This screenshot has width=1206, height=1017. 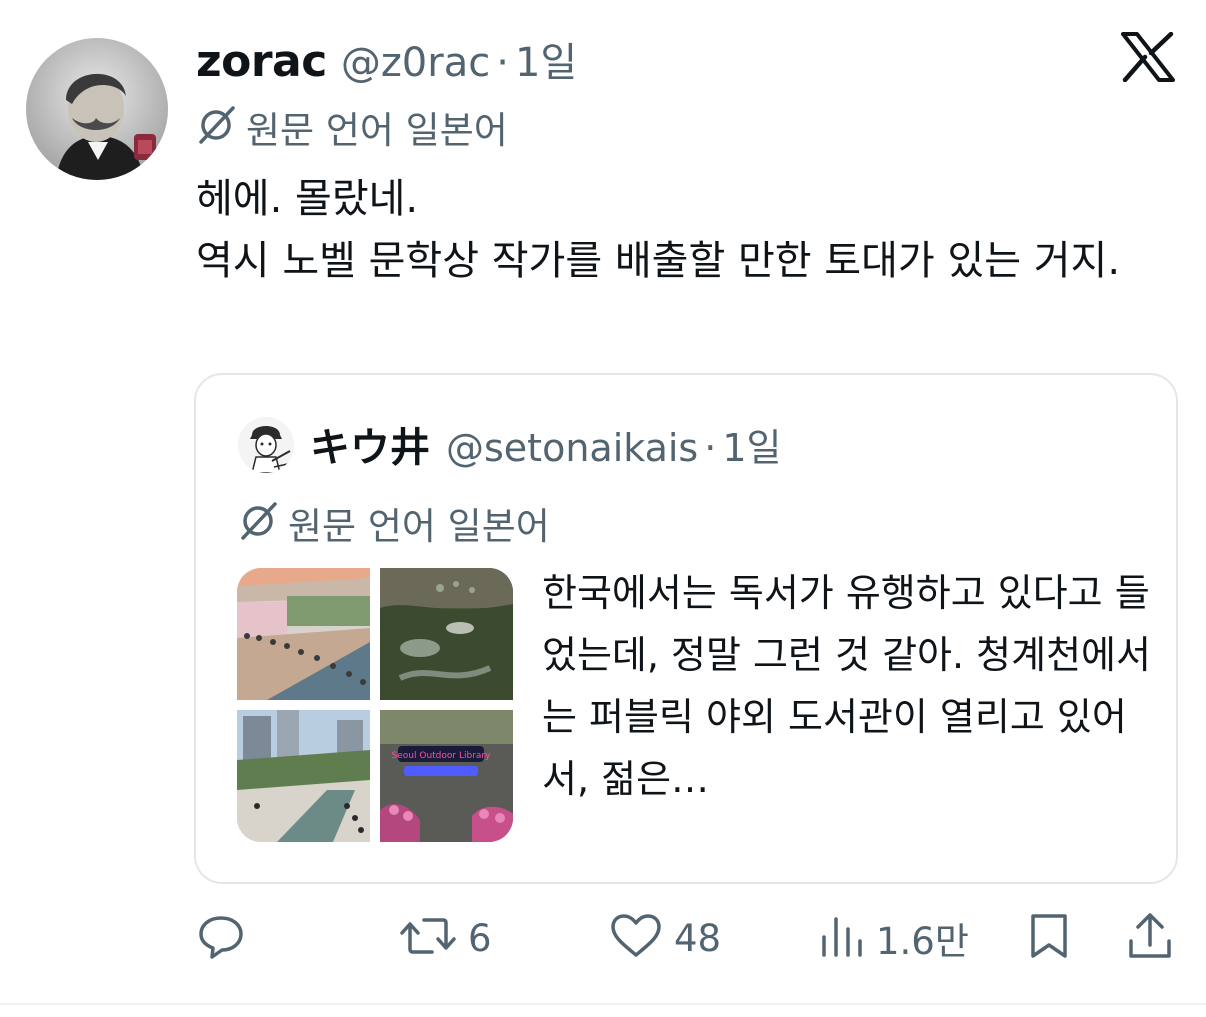 What do you see at coordinates (419, 526) in the screenshot?
I see `quoted-translation-label: 원문 언어 일본어` at bounding box center [419, 526].